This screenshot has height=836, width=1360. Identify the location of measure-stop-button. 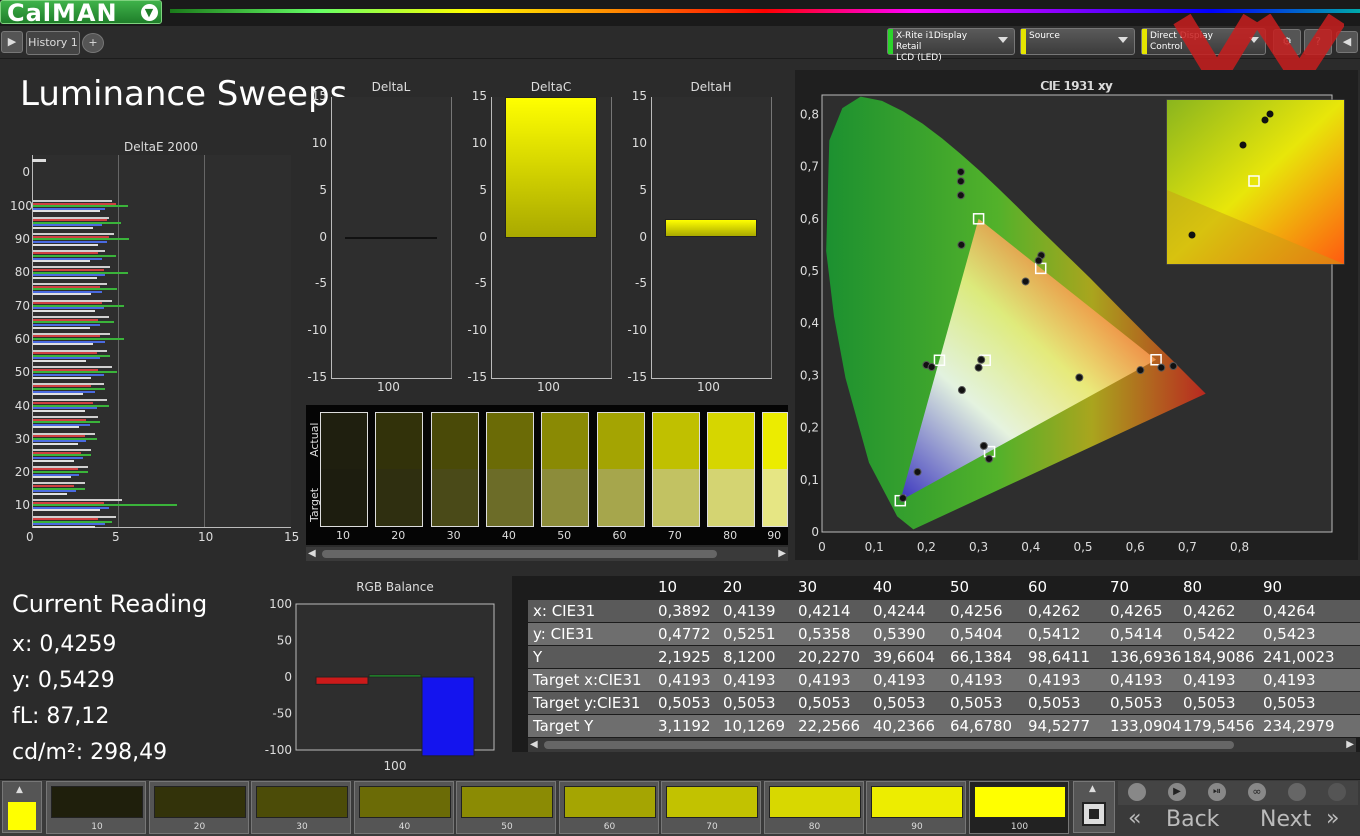
(1094, 814).